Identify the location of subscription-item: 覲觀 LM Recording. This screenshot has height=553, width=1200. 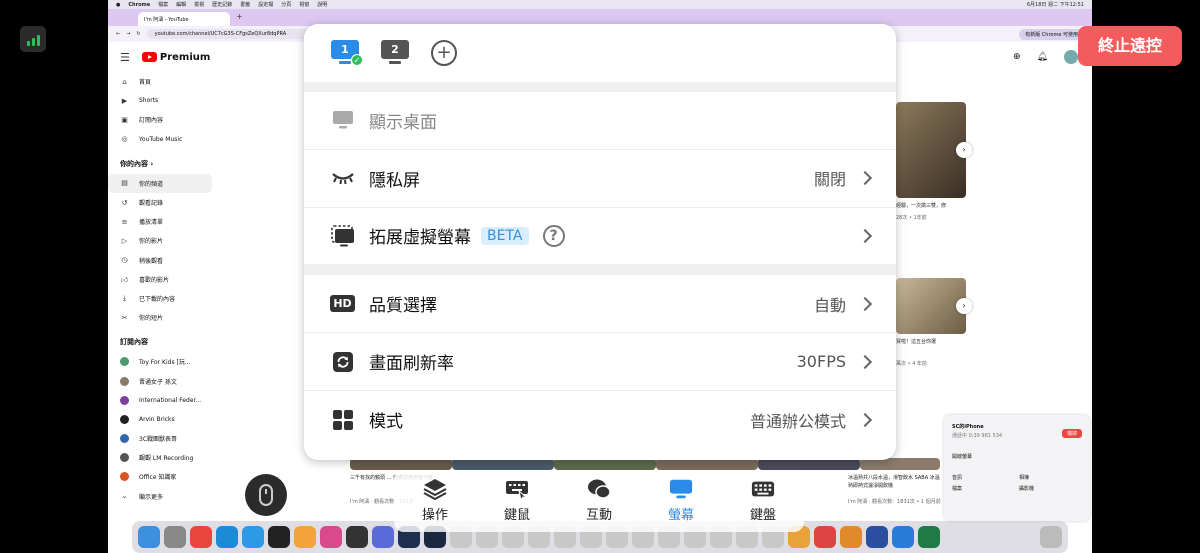
(162, 457).